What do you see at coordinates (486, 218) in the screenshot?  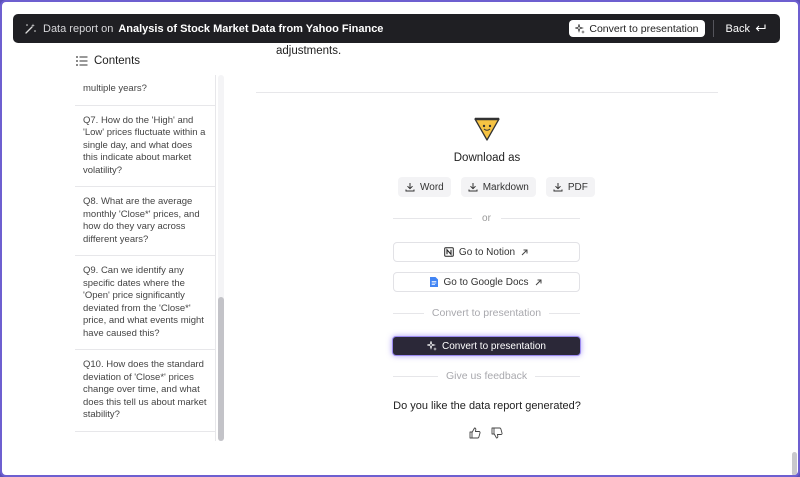 I see `or-separator: or` at bounding box center [486, 218].